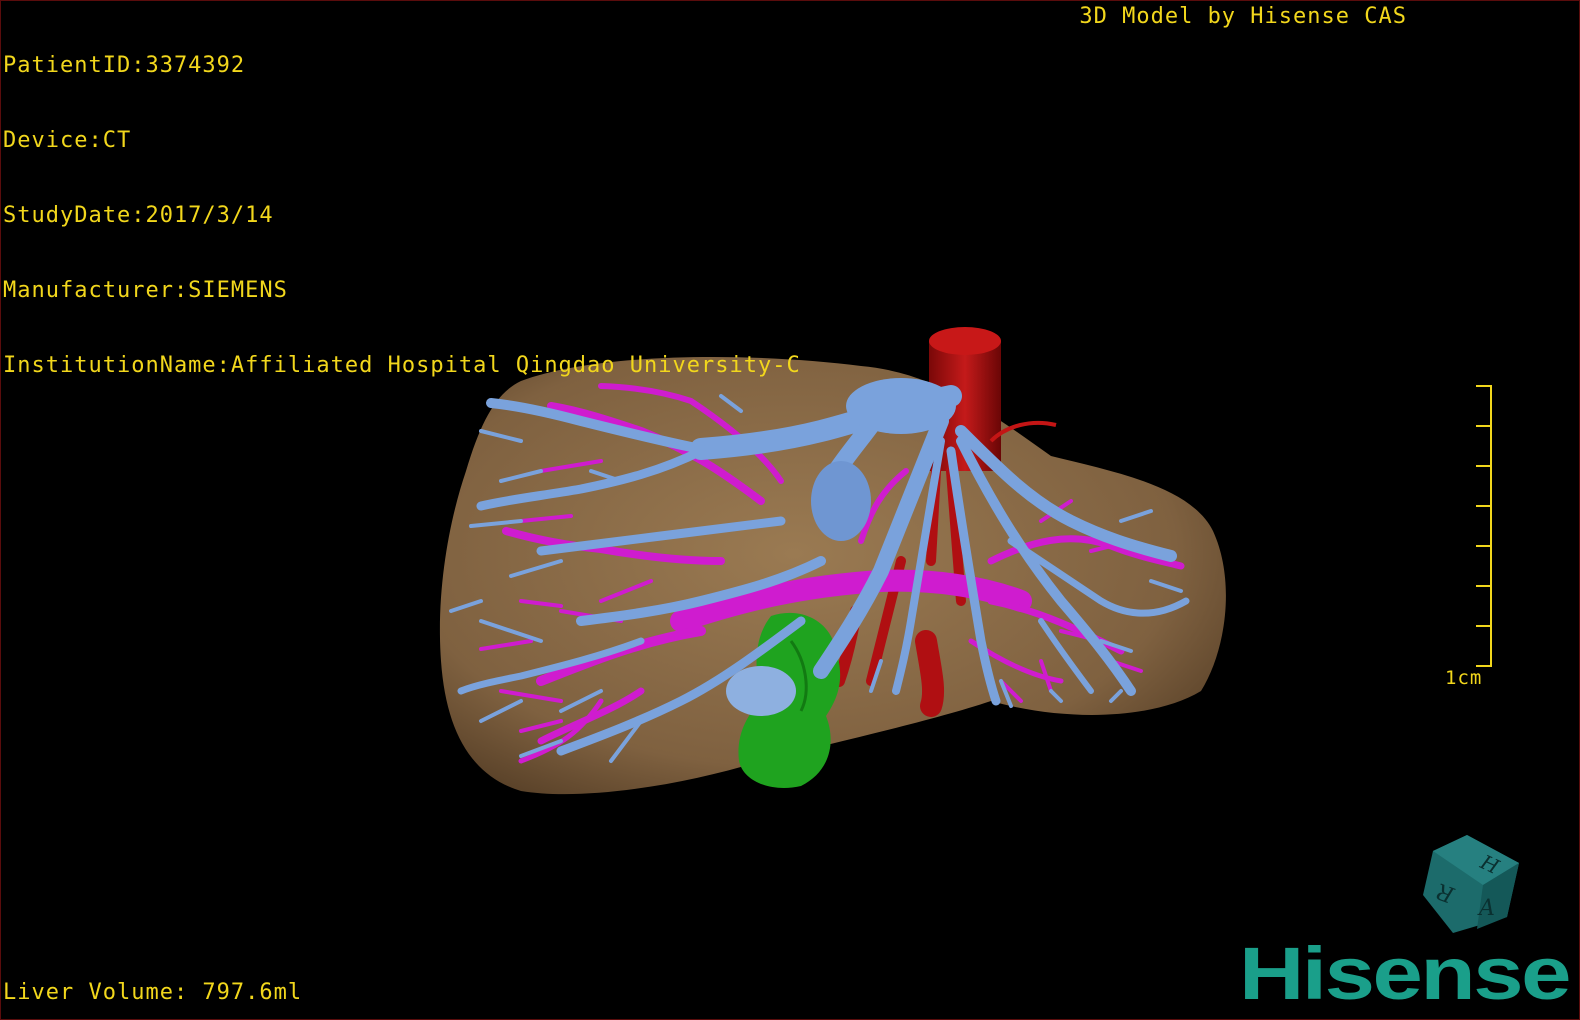 The width and height of the screenshot is (1580, 1020). What do you see at coordinates (67, 140) in the screenshot?
I see `device-text: Device:CT` at bounding box center [67, 140].